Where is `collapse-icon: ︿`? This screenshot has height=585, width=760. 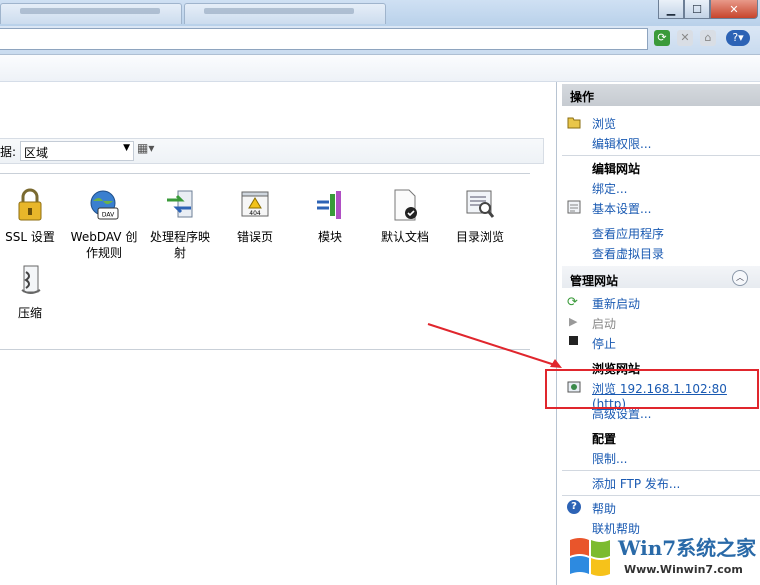
collapse-icon: ︿ is located at coordinates (740, 278).